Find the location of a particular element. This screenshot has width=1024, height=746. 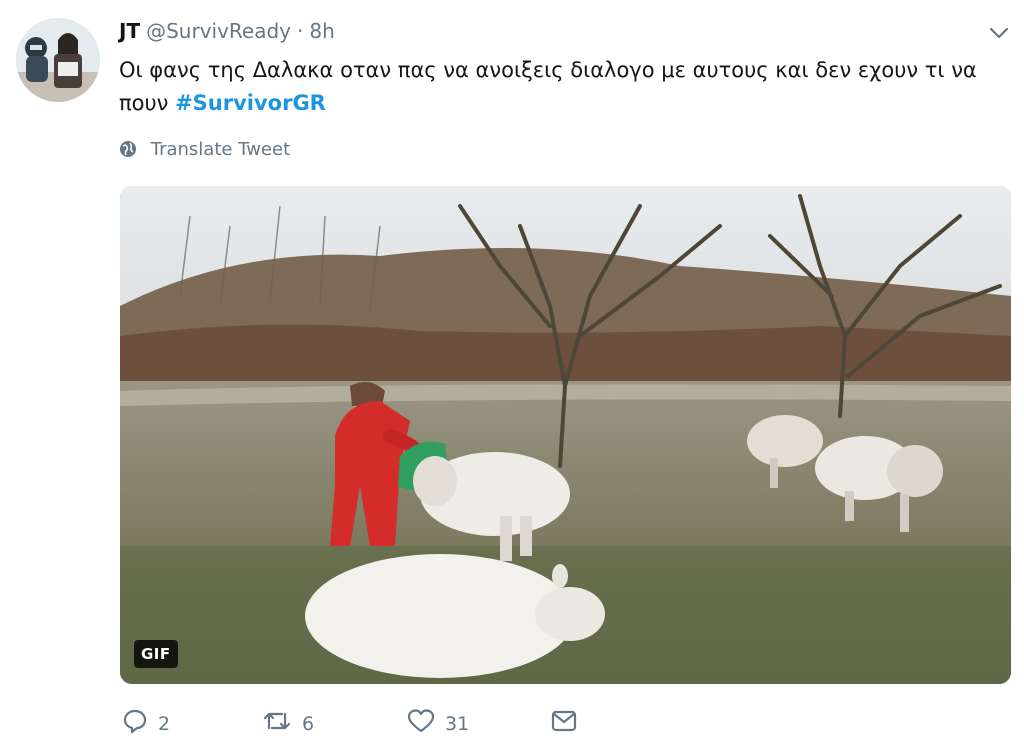

reply-icon is located at coordinates (140, 723).